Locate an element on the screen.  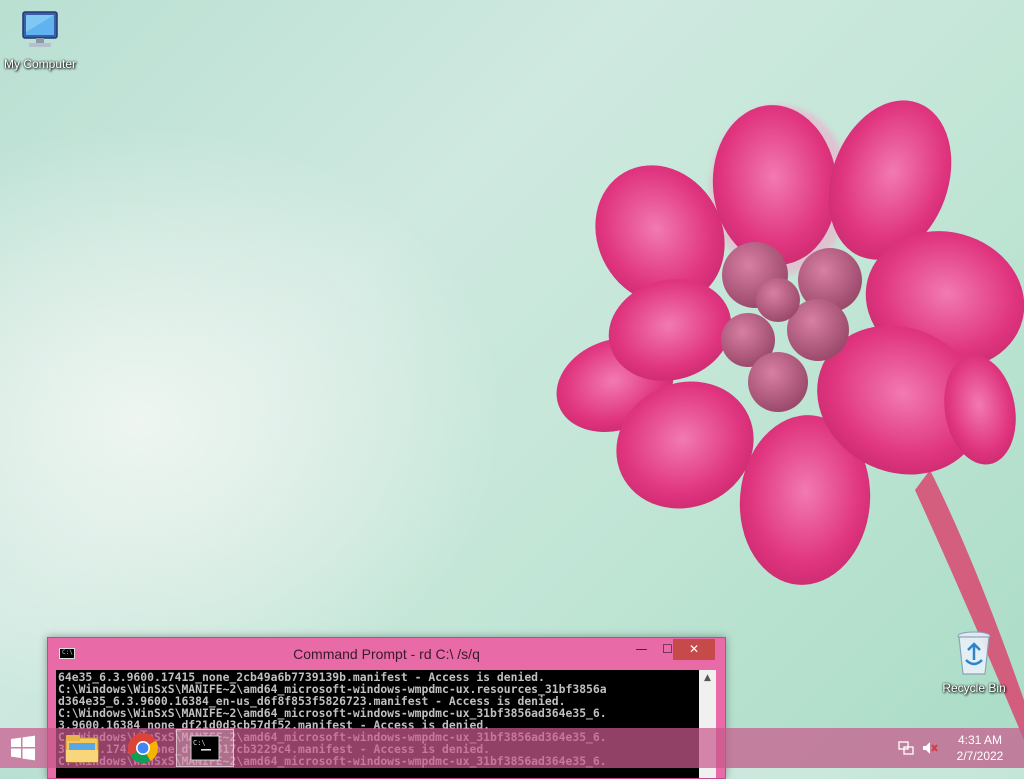
desktop-icon-label: Recycle Bin is located at coordinates (974, 688).